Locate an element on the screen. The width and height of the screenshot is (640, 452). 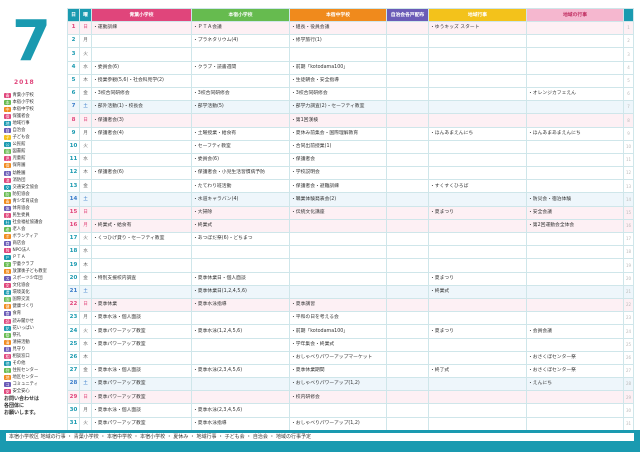
event-motojuku-elem: ・セーフティ教室 is located at coordinates (240, 146).